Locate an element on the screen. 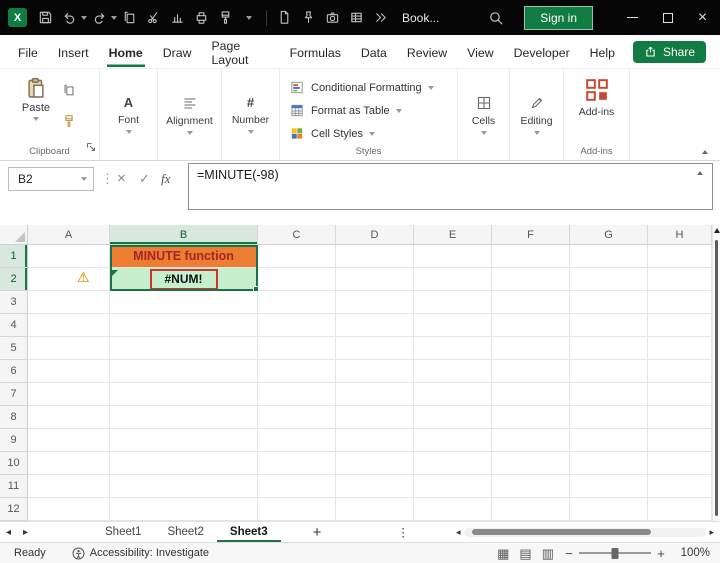 This screenshot has width=720, height=563. alignment-group-button: Alignment is located at coordinates (190, 114).